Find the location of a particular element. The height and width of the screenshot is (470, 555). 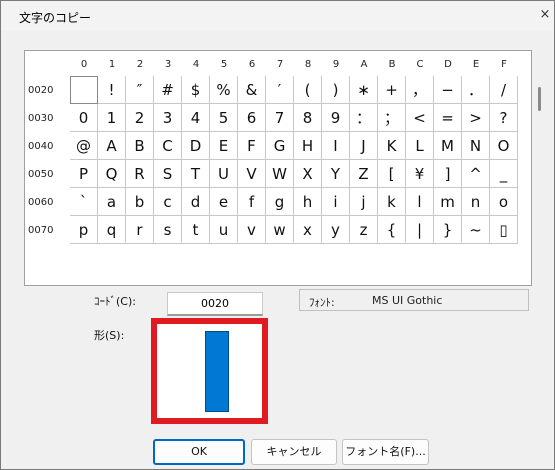

character-cell: f is located at coordinates (252, 202).